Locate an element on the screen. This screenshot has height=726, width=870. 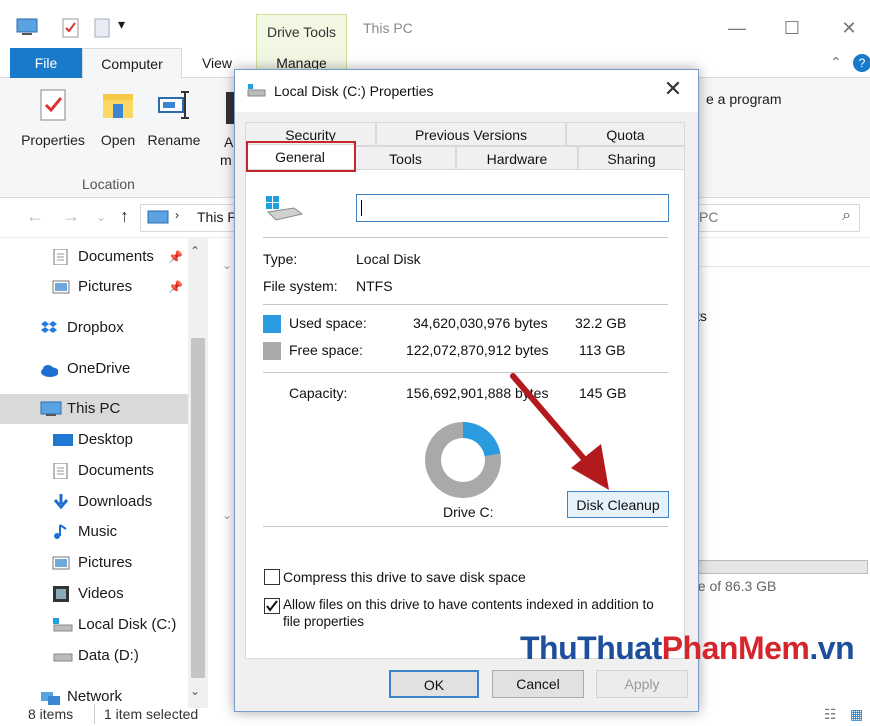
documents-icon is located at coordinates (60, 471).